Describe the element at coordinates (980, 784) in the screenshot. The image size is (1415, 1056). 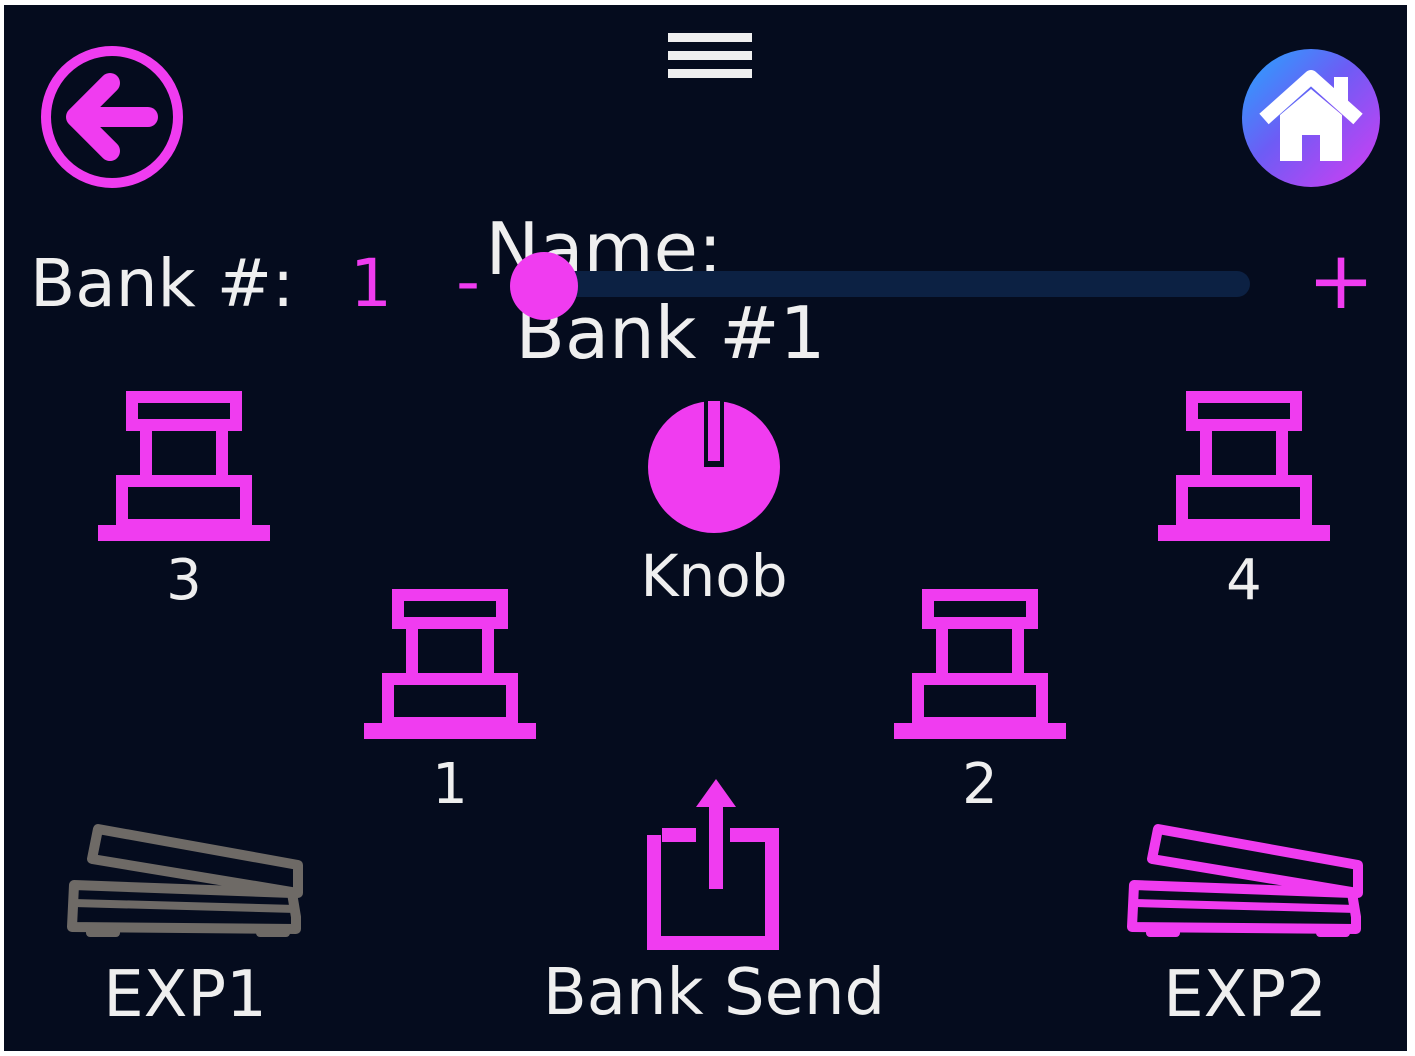
I see `footswitch-2-label: 2` at that location.